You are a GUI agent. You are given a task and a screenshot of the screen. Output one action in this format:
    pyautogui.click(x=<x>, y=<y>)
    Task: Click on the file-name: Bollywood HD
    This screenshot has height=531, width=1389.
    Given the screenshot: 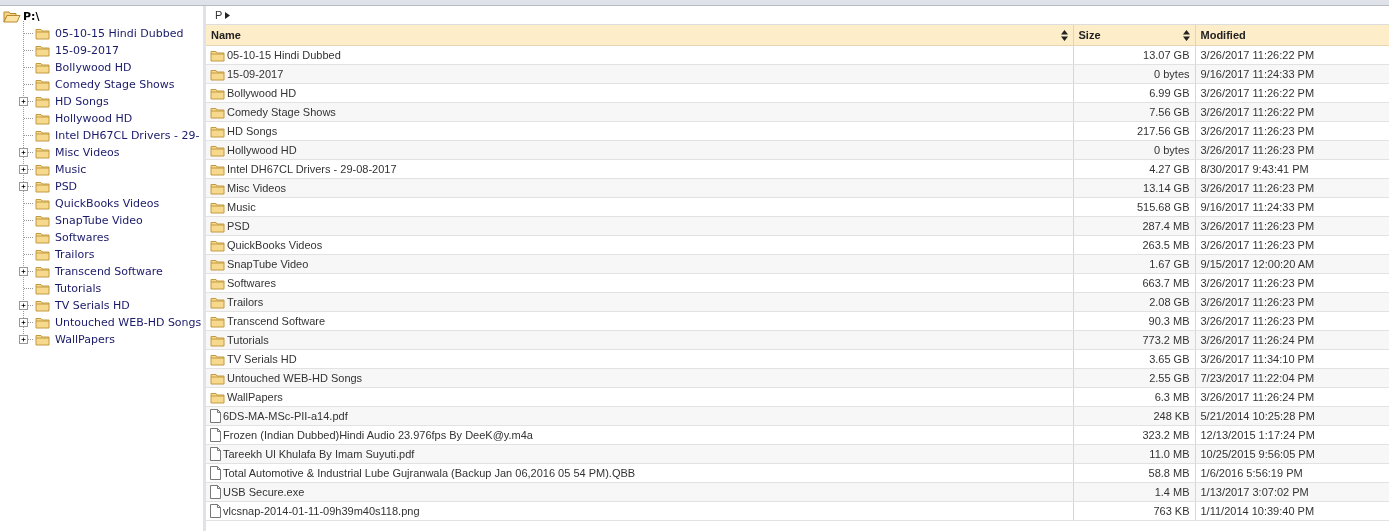 What is the action you would take?
    pyautogui.click(x=262, y=93)
    